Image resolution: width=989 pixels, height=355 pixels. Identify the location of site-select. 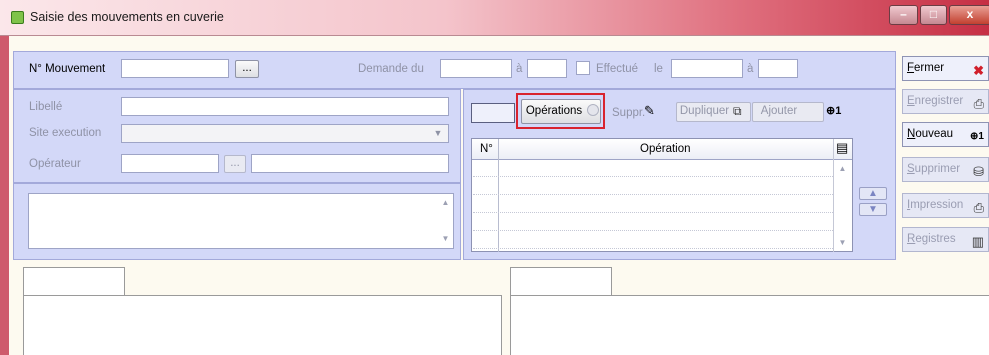
(285, 133).